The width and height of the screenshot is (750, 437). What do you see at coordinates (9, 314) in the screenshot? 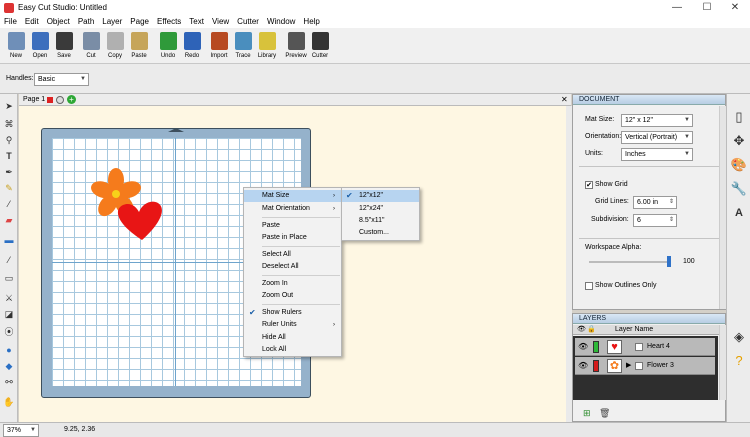
I see `polygon-tool-icon: ◪` at bounding box center [9, 314].